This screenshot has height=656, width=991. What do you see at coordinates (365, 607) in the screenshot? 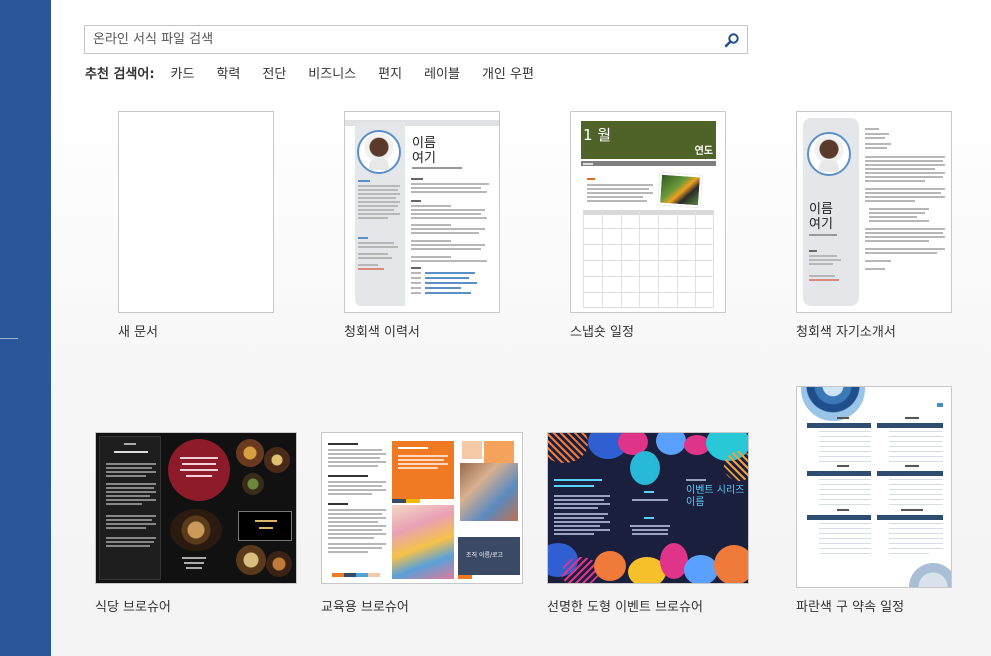
I see `template-label: 교육용 브로슈어` at bounding box center [365, 607].